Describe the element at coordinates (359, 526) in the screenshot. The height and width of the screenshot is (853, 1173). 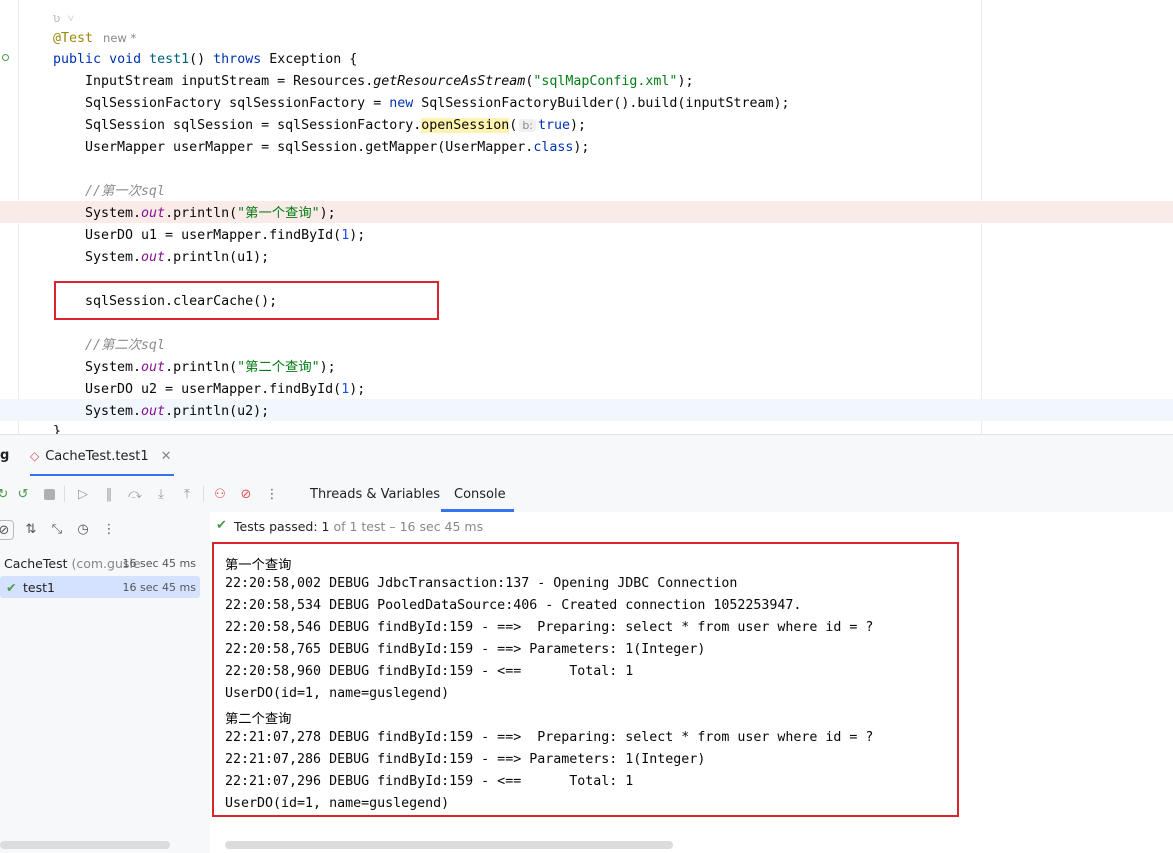
I see `status-text: Tests passed: 1 of 1 test – 16 sec 45 ms` at that location.